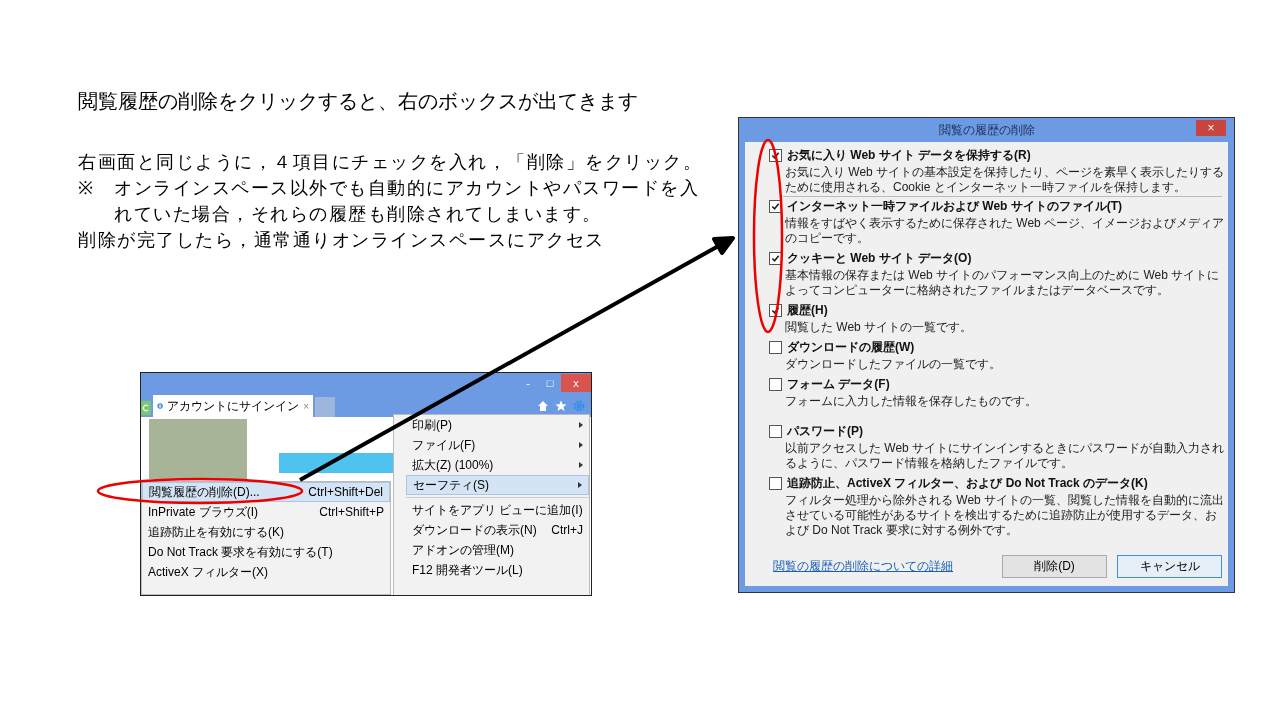 This screenshot has height=720, width=1280. Describe the element at coordinates (266, 572) in the screenshot. I see `menu-item: ActiveX フィルター(X)` at that location.